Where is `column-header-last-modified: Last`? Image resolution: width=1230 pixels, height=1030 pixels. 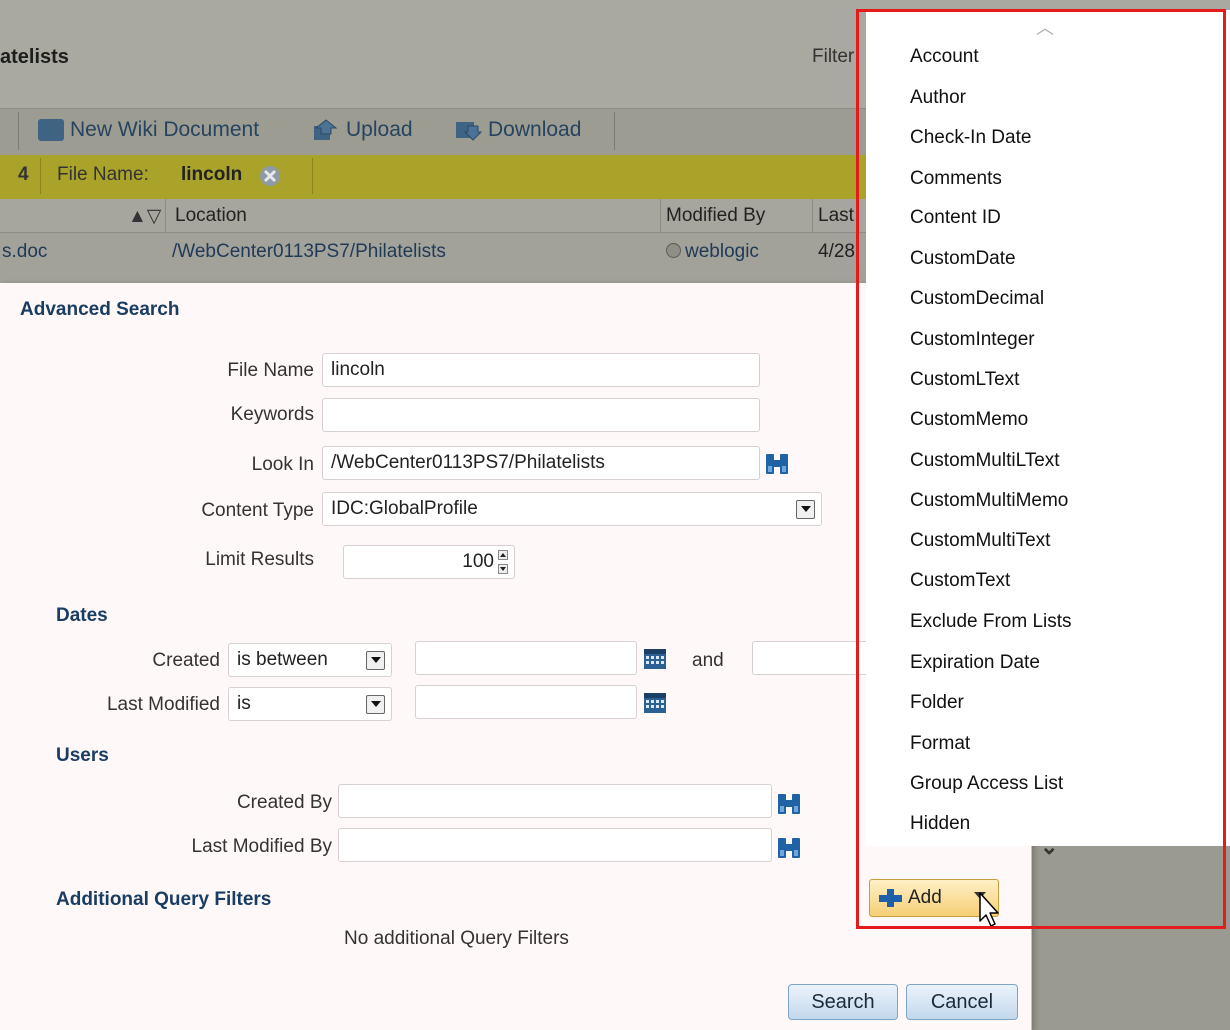 column-header-last-modified: Last is located at coordinates (836, 216).